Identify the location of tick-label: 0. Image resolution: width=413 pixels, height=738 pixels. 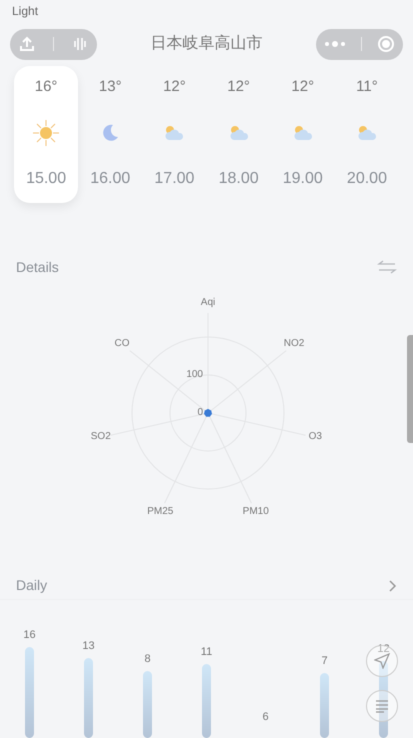
(200, 413).